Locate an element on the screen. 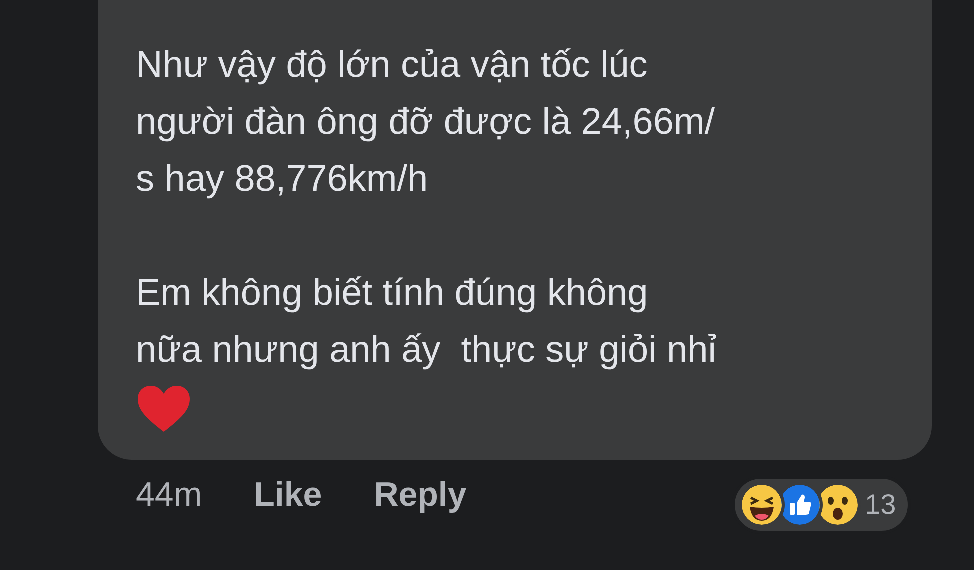 Image resolution: width=974 pixels, height=570 pixels. reply-link: Reply is located at coordinates (420, 495).